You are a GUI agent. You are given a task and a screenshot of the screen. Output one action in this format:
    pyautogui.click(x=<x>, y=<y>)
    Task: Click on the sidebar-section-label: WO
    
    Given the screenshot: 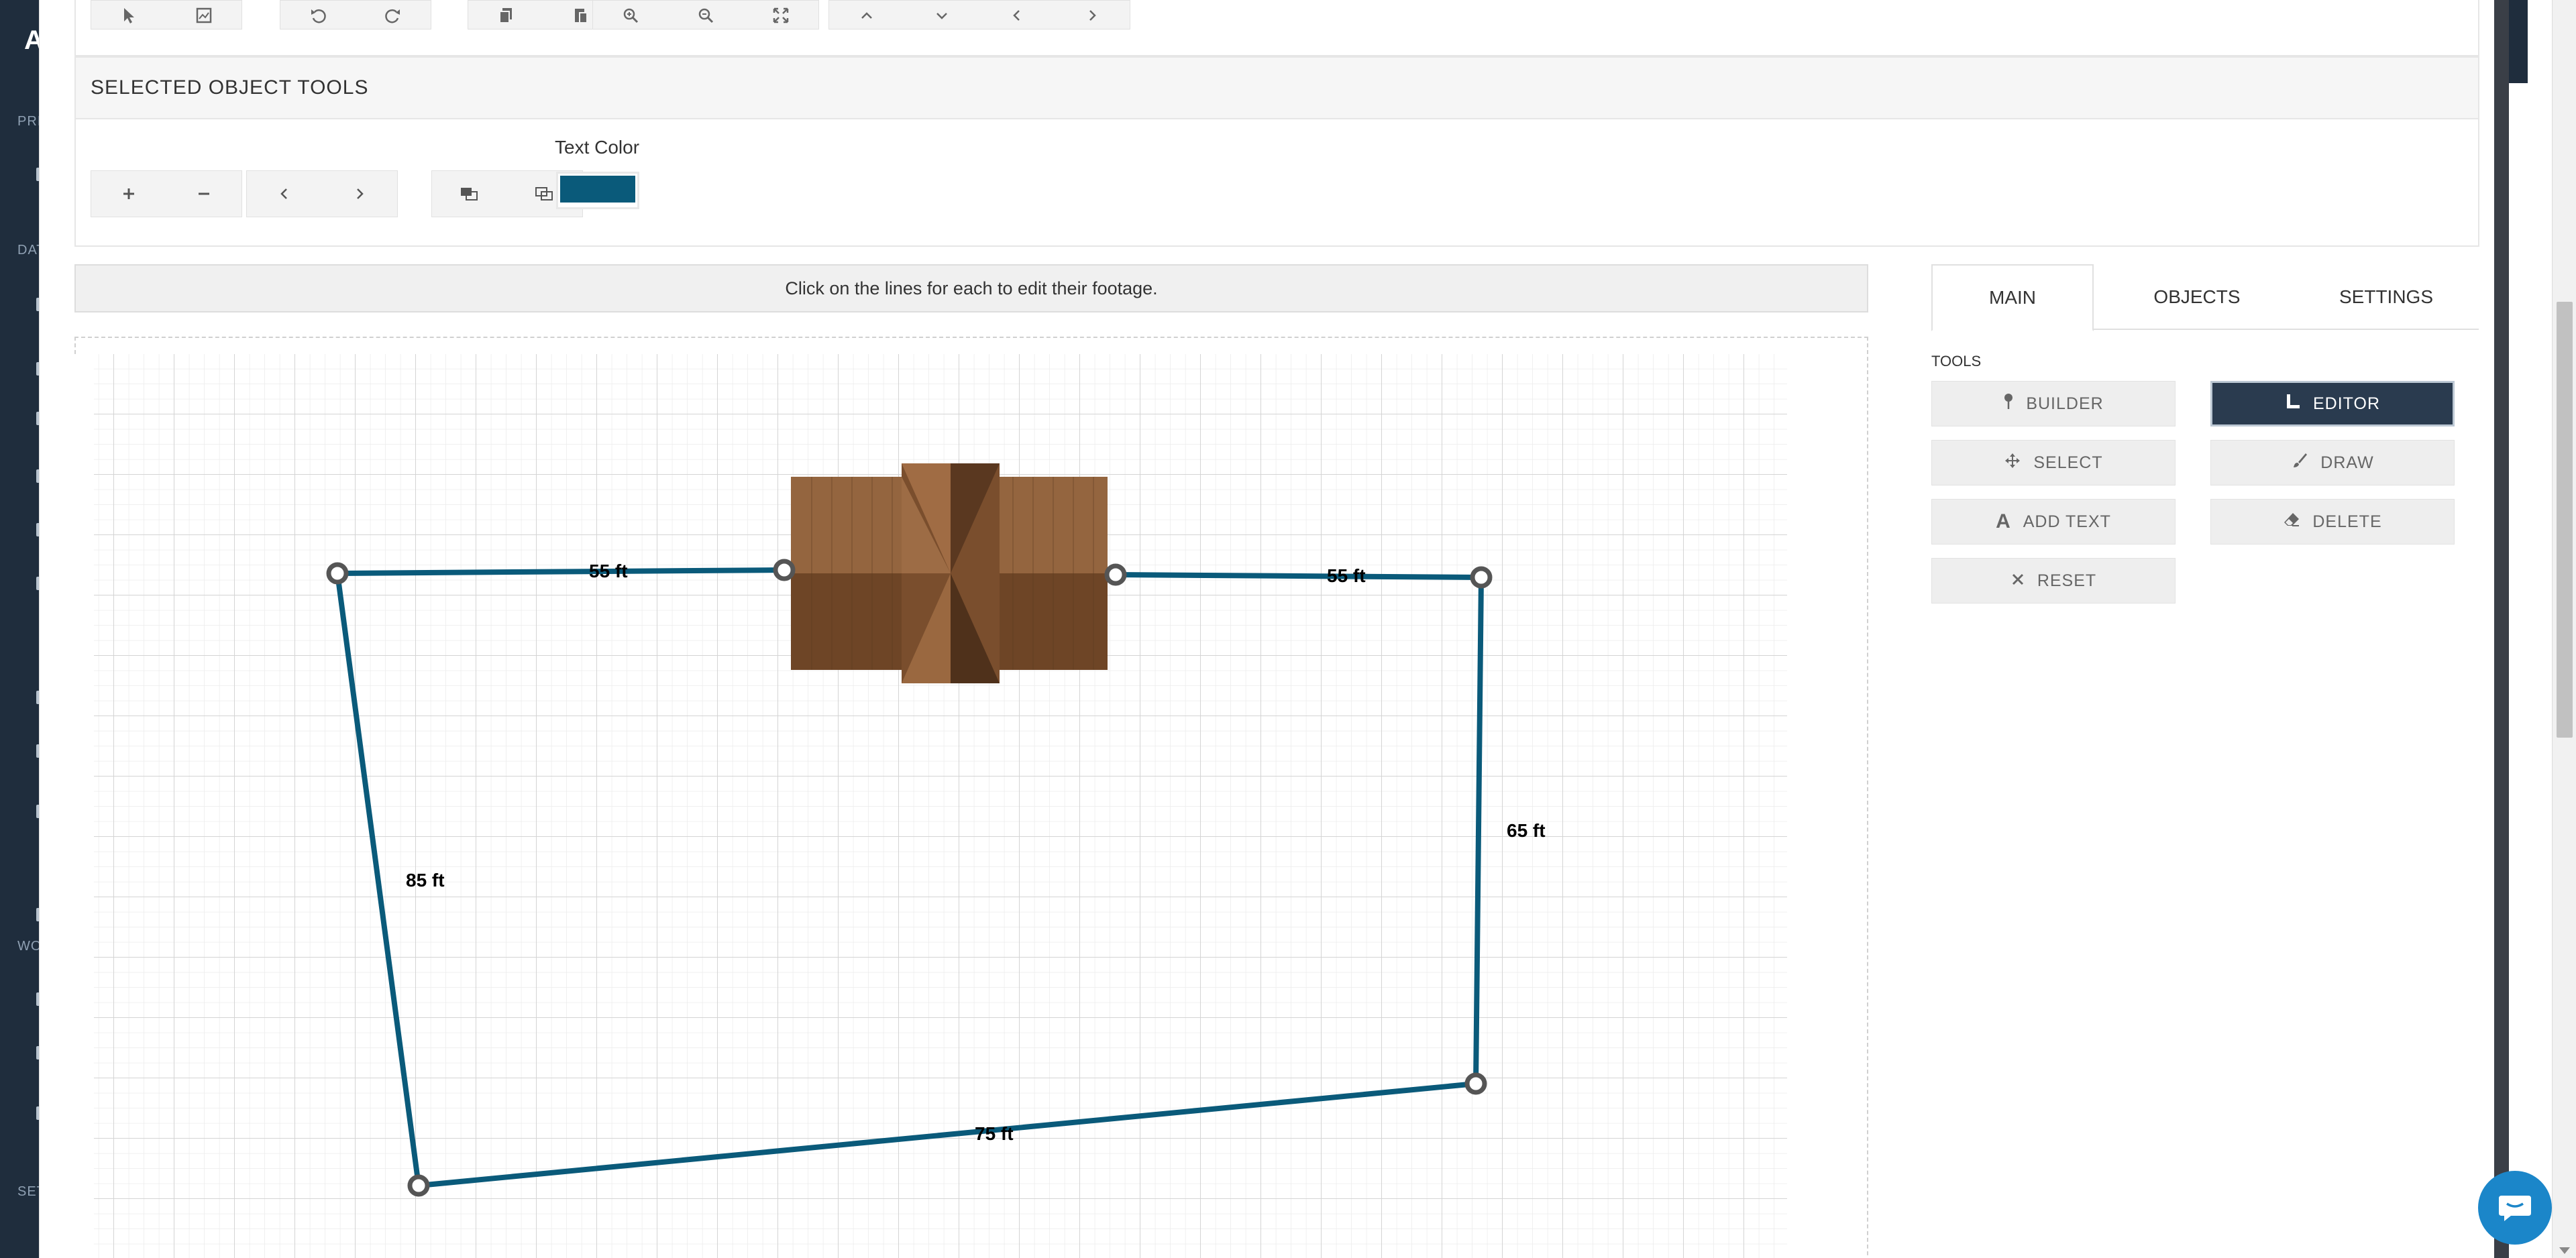 What is the action you would take?
    pyautogui.click(x=29, y=946)
    